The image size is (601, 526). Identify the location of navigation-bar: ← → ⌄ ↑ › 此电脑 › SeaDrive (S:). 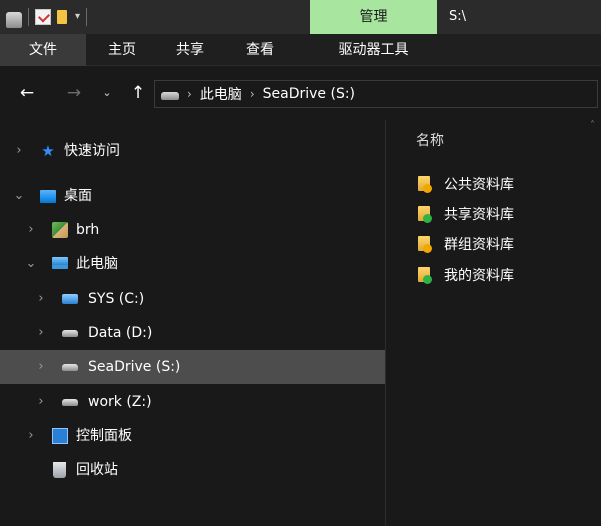
(300, 93).